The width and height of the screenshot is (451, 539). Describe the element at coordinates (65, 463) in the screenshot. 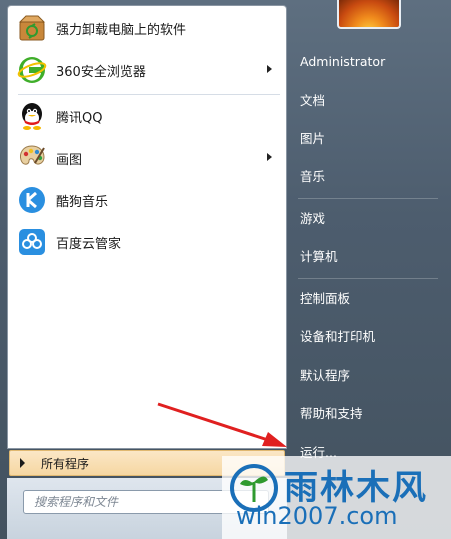

I see `all-programs-label: 所有程序` at that location.